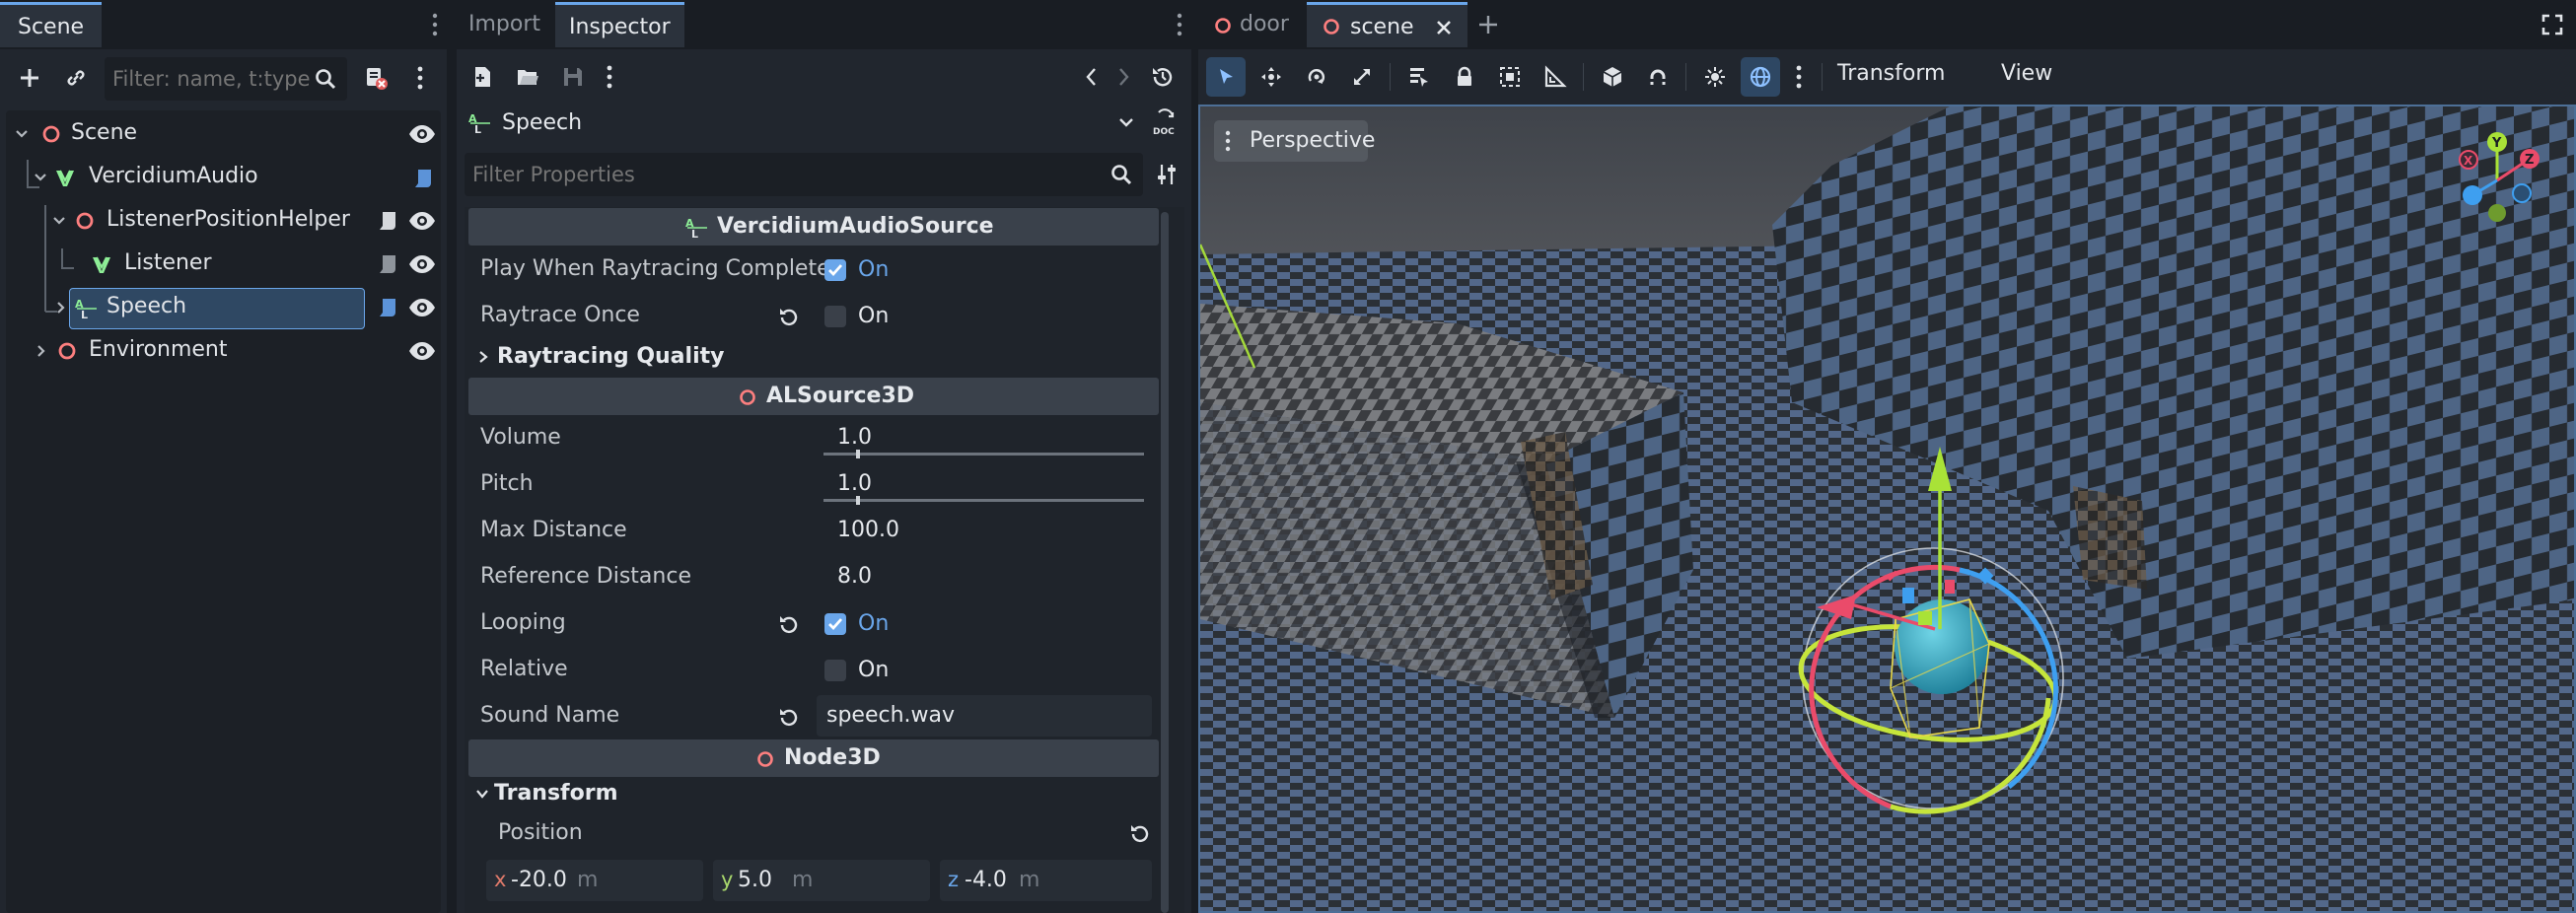  I want to click on tab-scene-file: scene, so click(1387, 24).